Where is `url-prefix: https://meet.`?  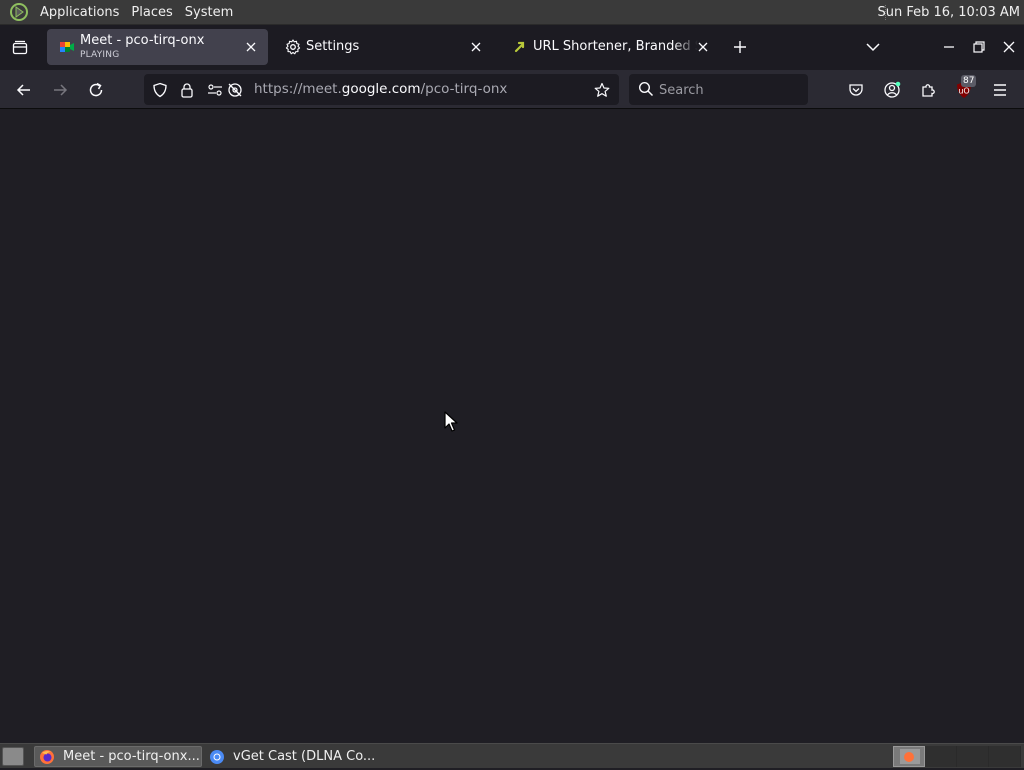
url-prefix: https://meet. is located at coordinates (298, 89).